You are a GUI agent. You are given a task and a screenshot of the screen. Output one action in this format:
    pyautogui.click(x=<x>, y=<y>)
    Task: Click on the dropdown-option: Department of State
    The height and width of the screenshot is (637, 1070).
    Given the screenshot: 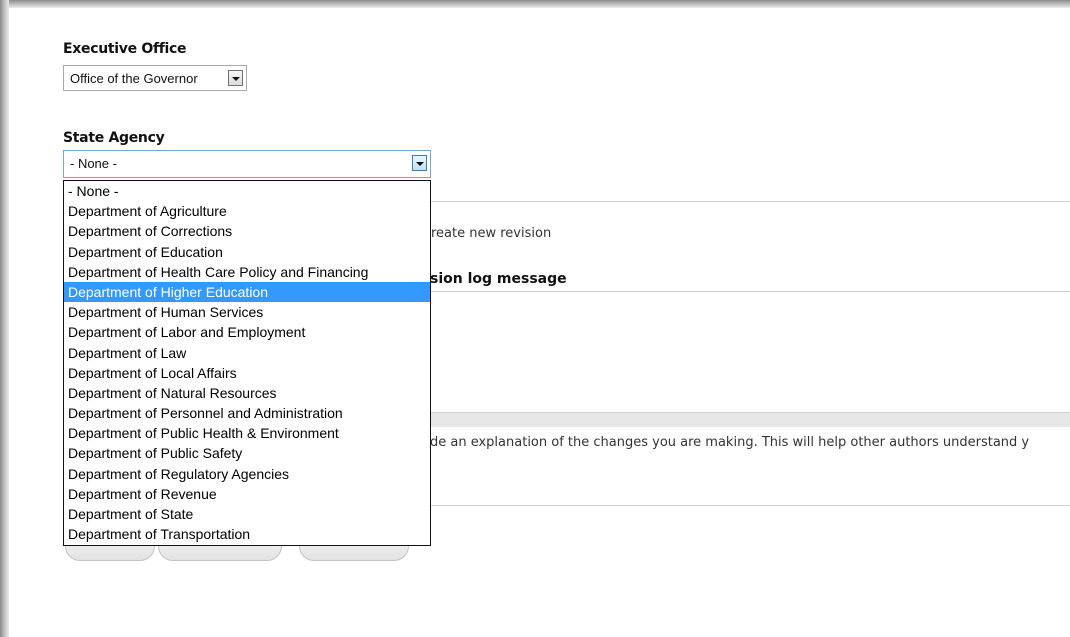 What is the action you would take?
    pyautogui.click(x=247, y=514)
    